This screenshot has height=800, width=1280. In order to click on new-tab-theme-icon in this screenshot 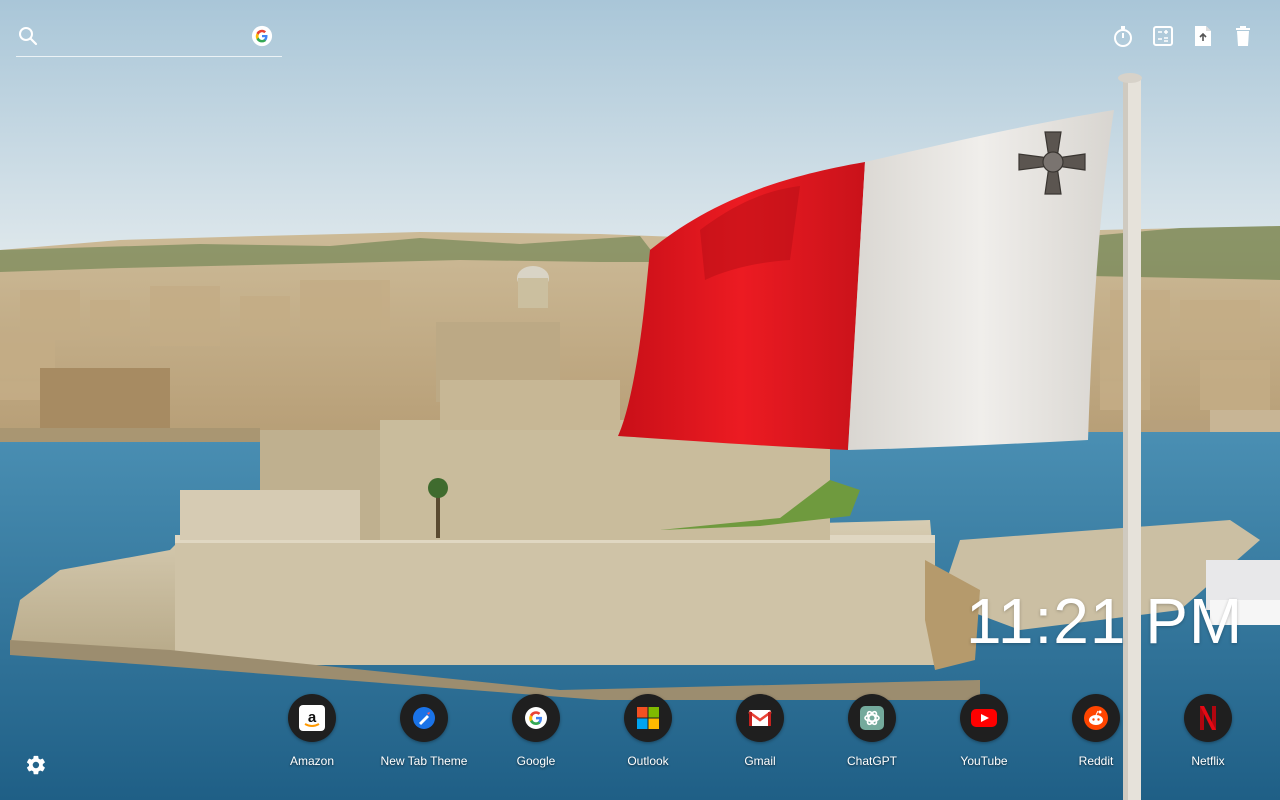, I will do `click(424, 718)`.